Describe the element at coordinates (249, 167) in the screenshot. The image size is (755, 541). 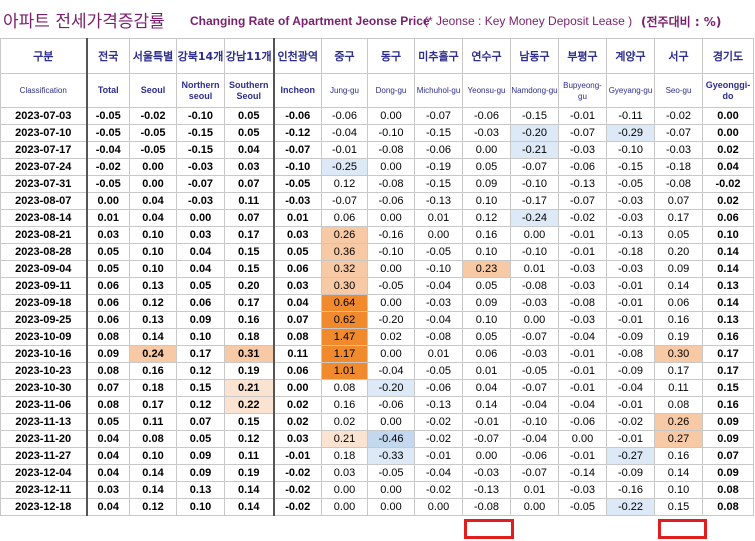
I see `cell-southern-seoul: 0.03` at that location.